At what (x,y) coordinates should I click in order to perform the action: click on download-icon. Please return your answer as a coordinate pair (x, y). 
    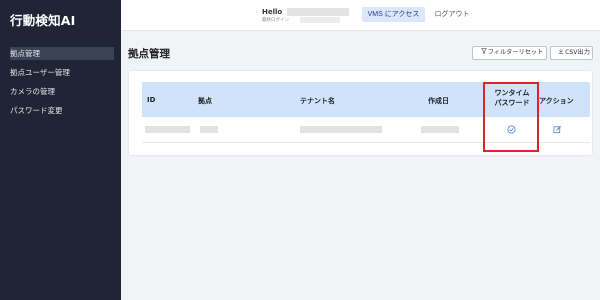
    Looking at the image, I should click on (561, 53).